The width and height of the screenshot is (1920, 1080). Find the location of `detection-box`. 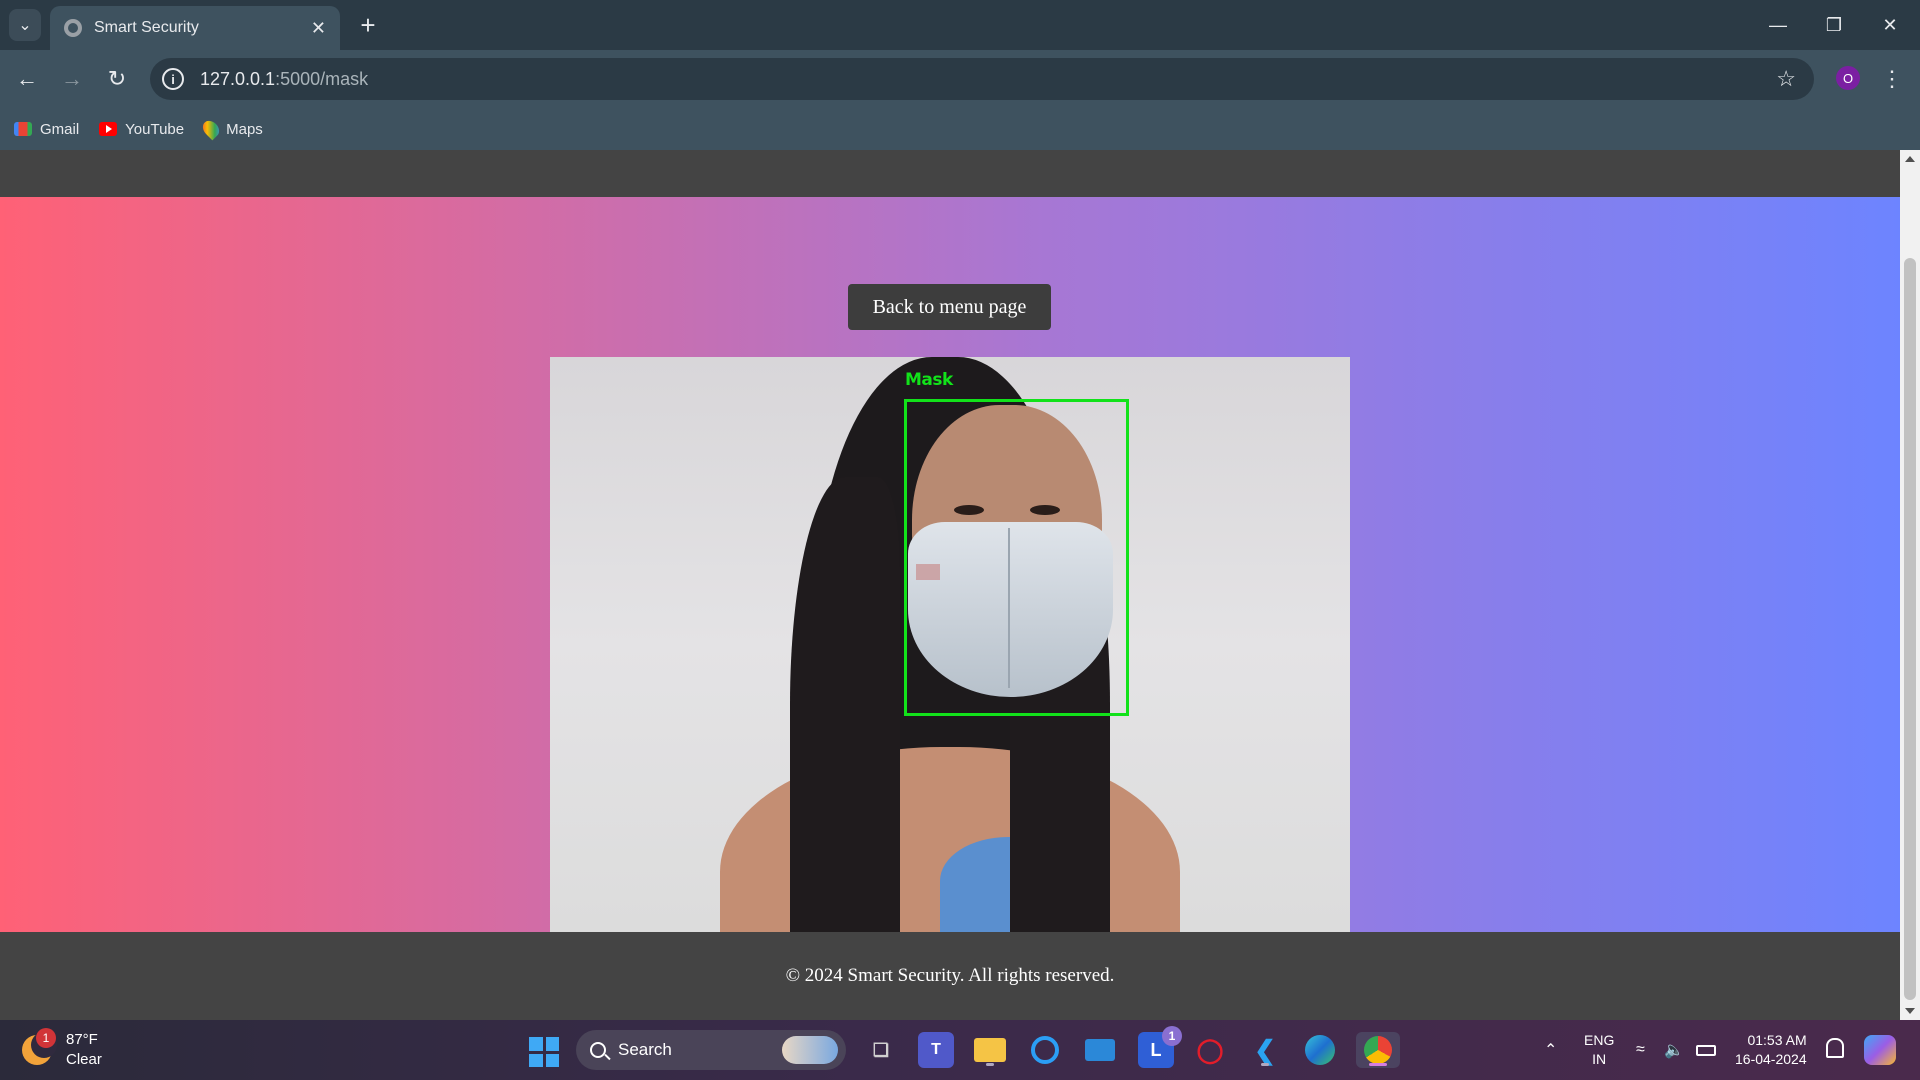

detection-box is located at coordinates (1016, 557).